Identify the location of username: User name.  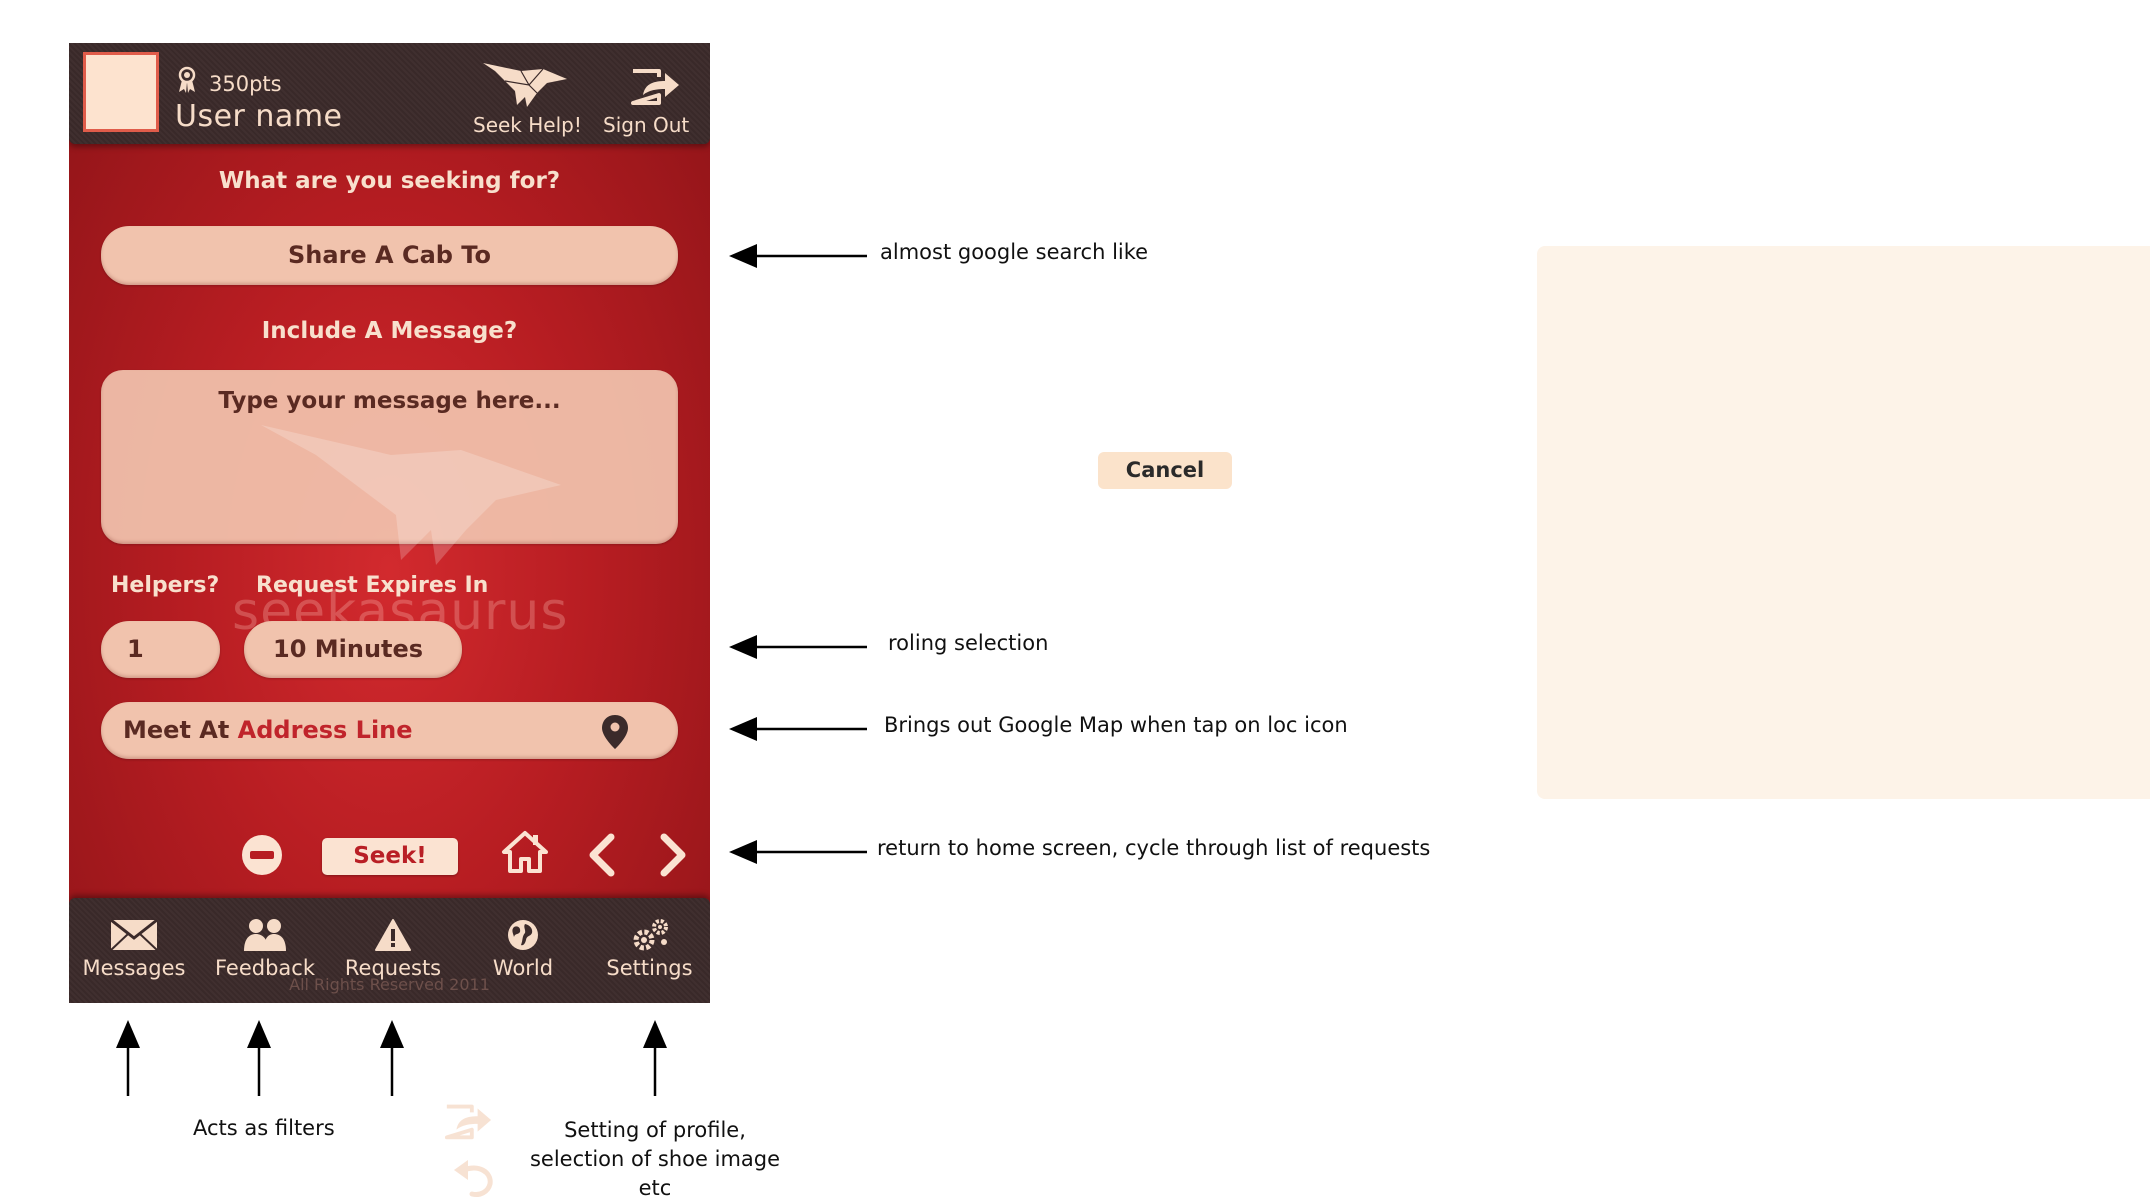
(259, 116).